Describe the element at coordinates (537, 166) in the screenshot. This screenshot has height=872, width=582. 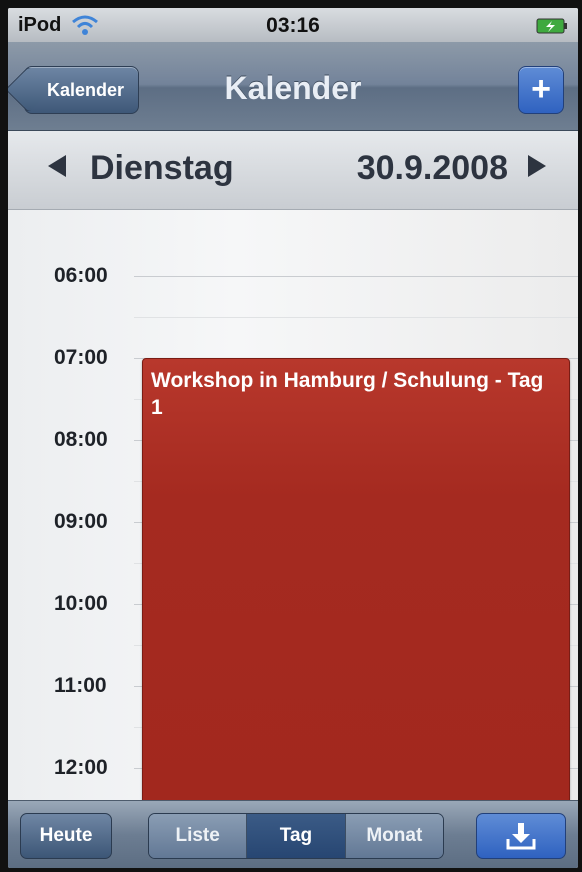
I see `next-day-arrow-icon` at that location.